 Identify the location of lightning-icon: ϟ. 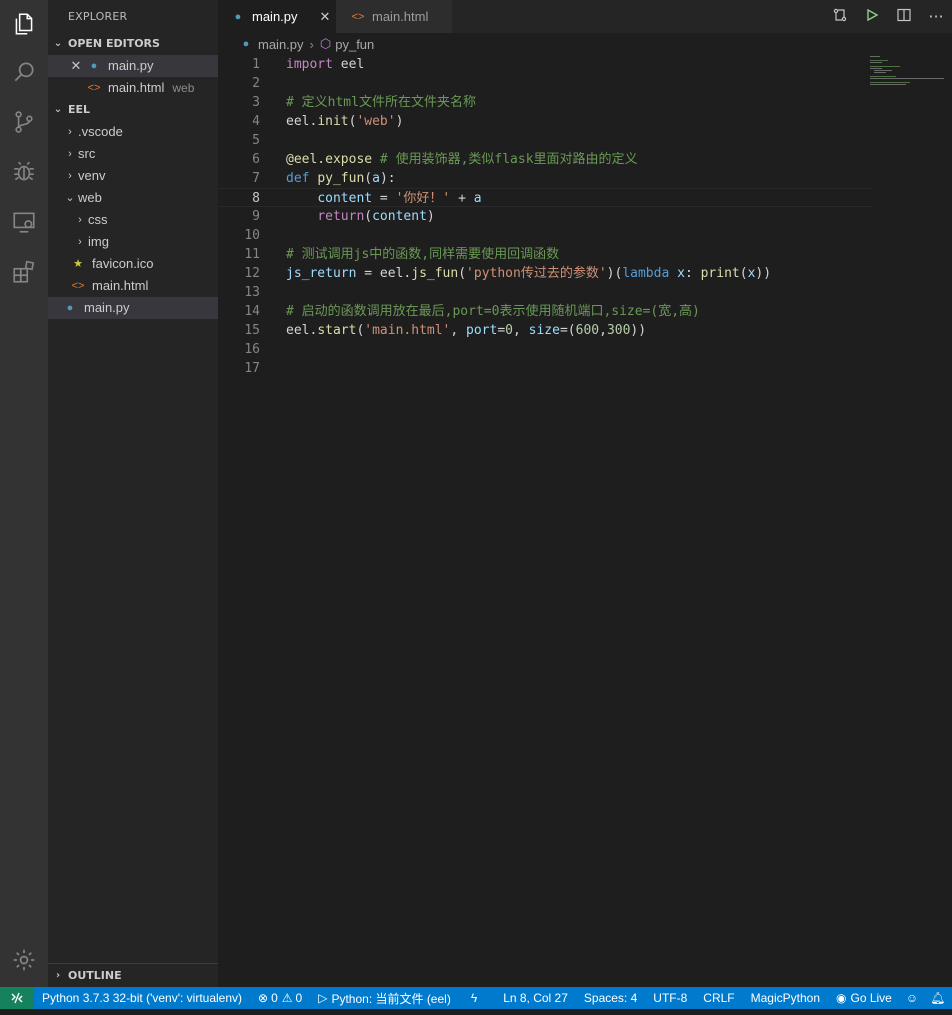
(477, 998).